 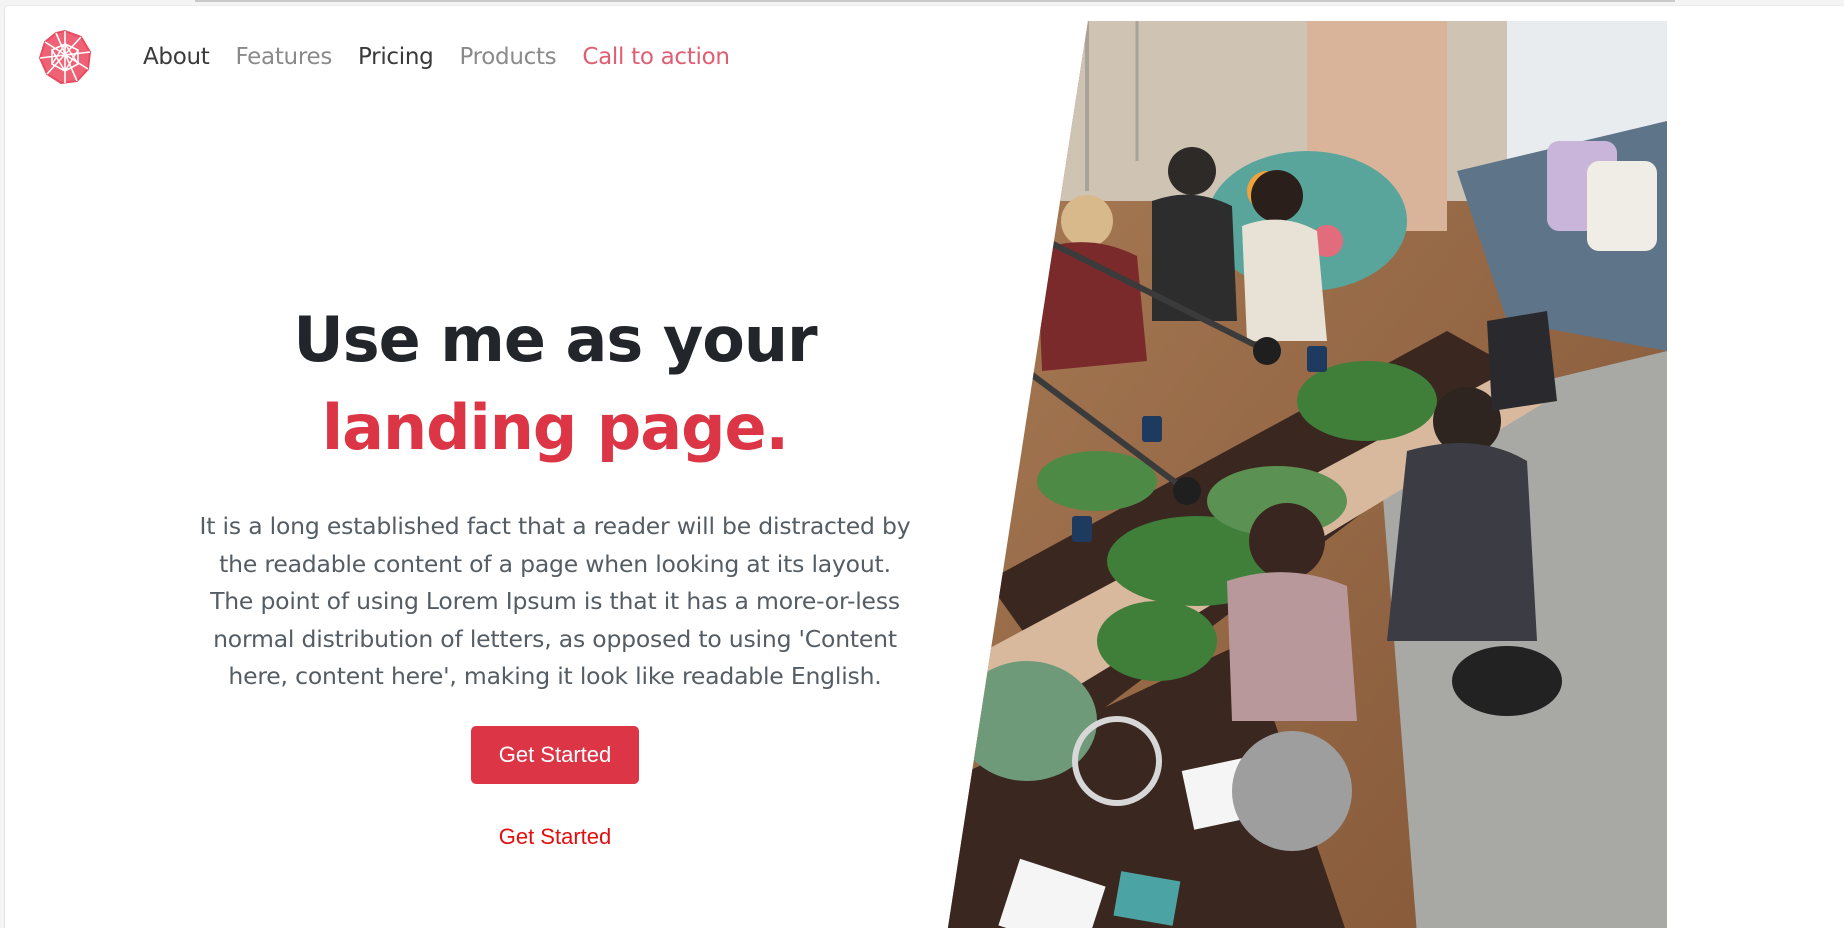 What do you see at coordinates (656, 57) in the screenshot?
I see `nav-call-to-action: Call to action` at bounding box center [656, 57].